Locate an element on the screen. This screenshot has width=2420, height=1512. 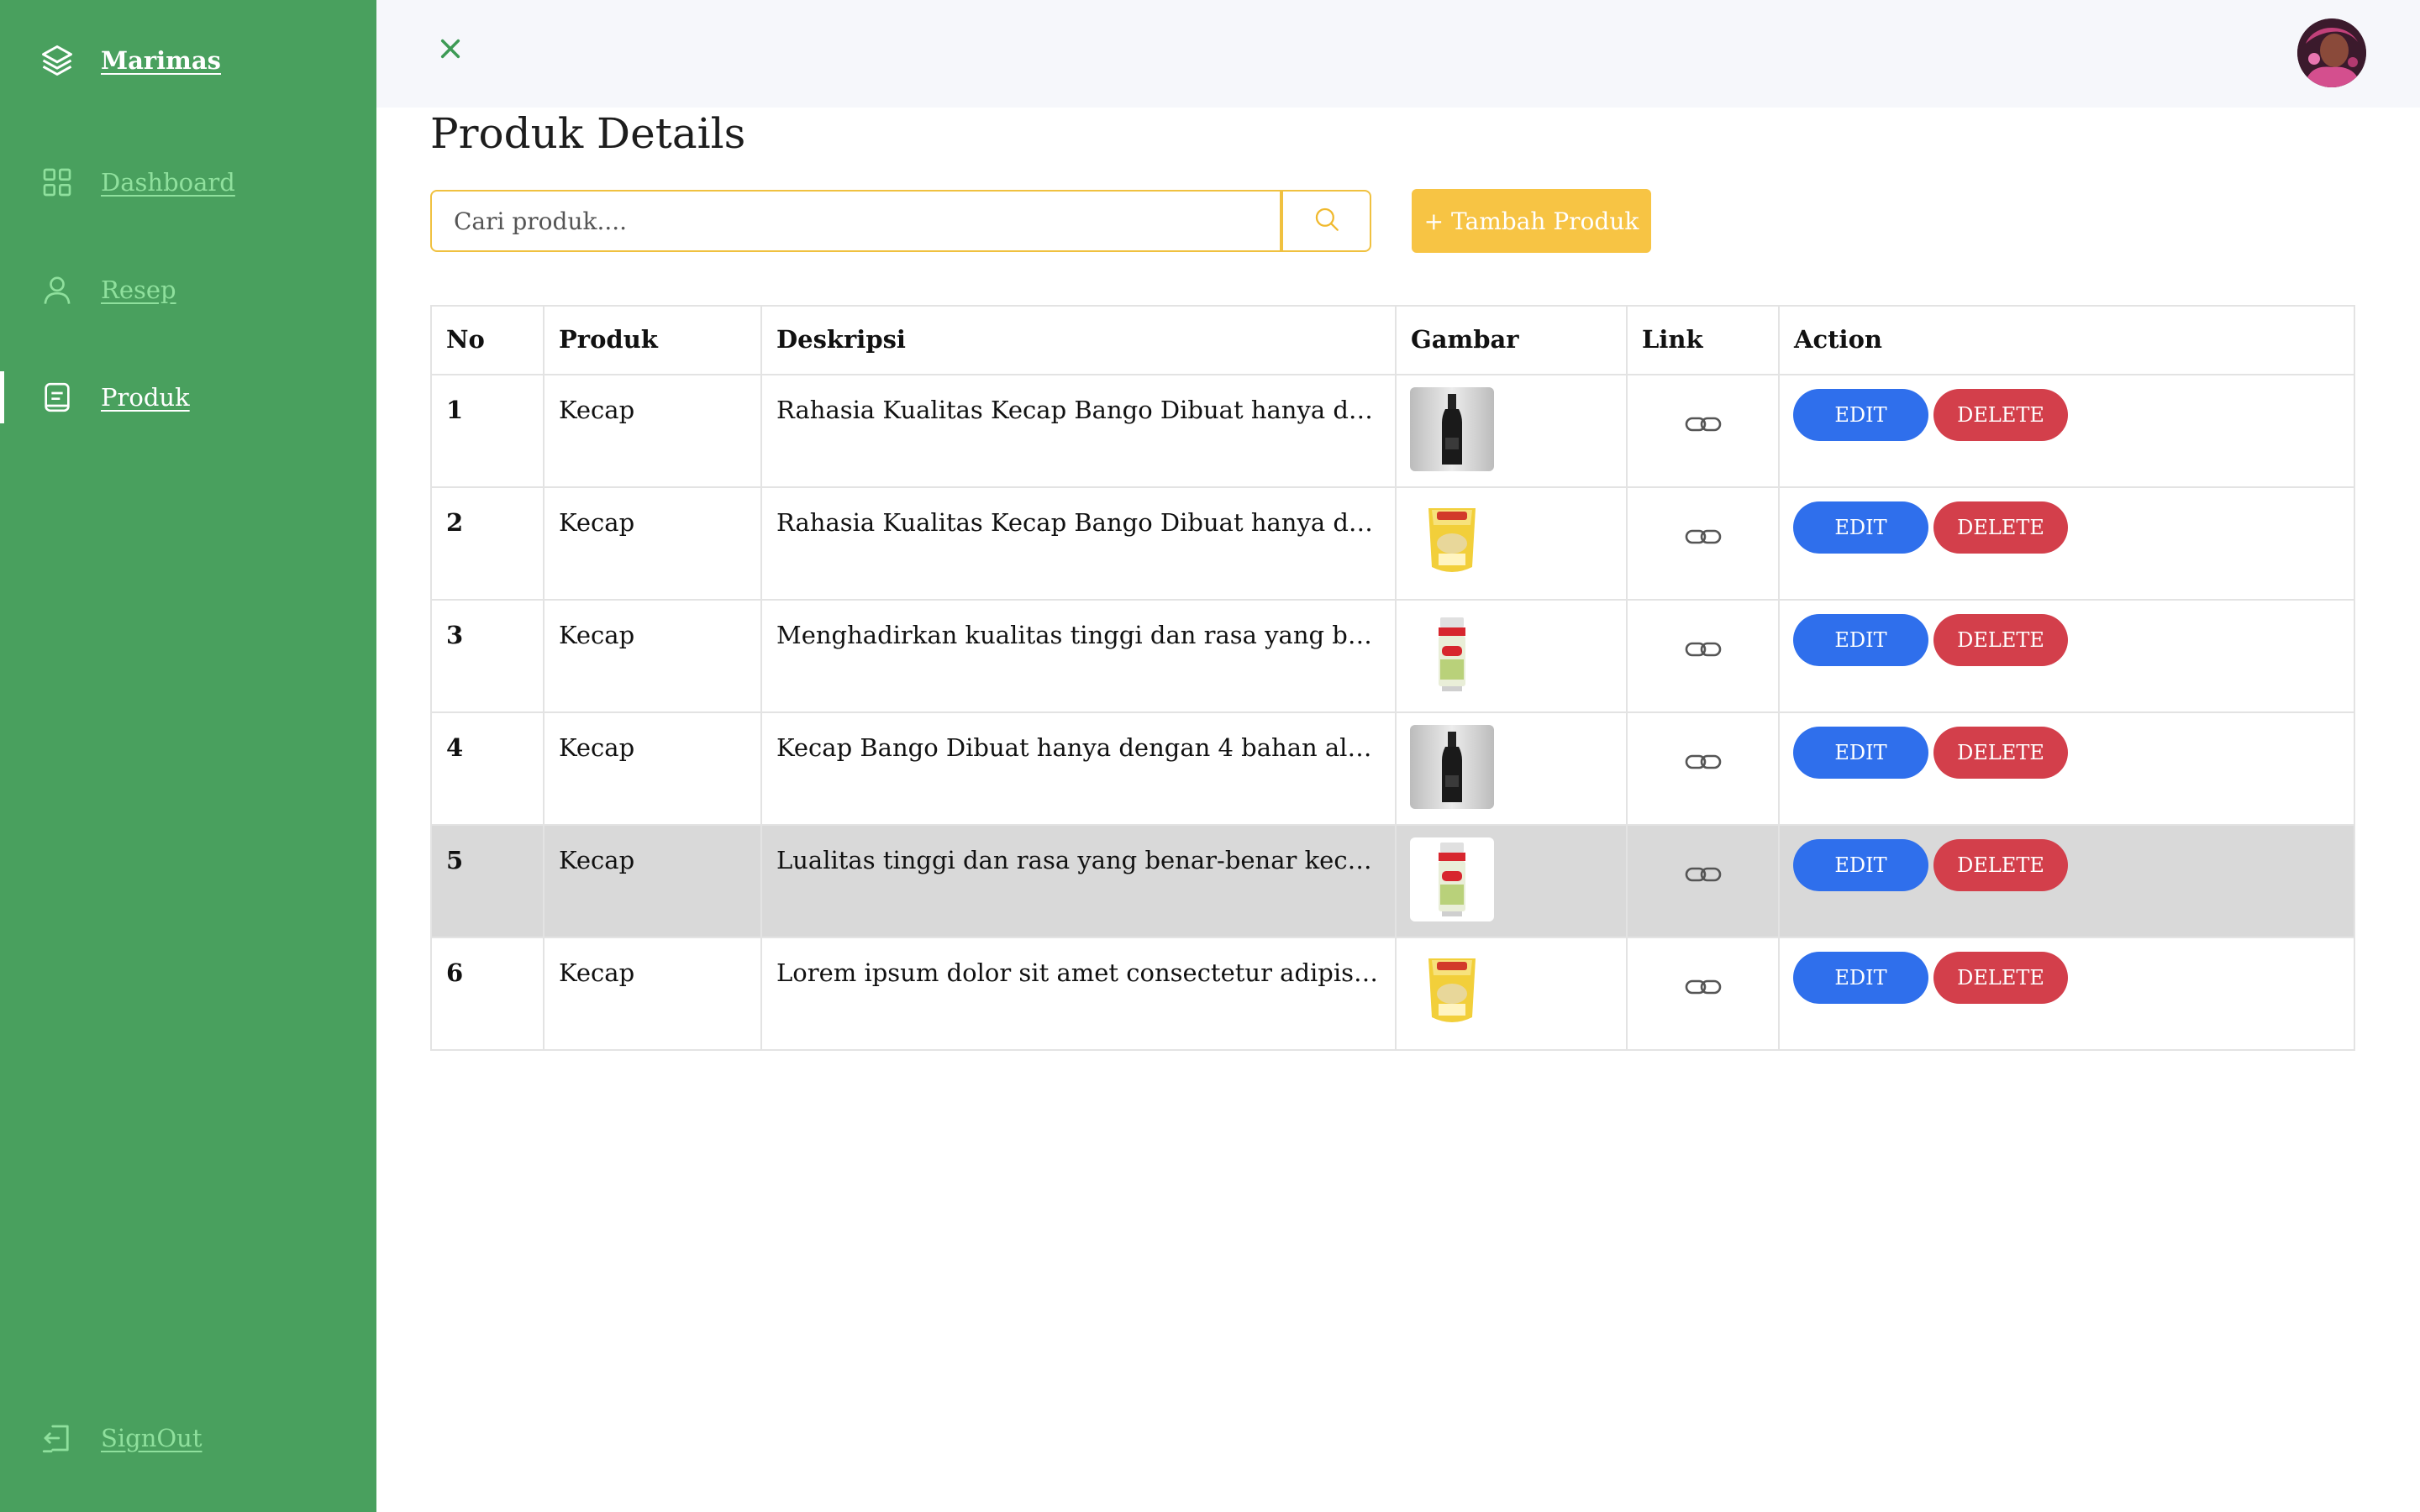
active-indicator is located at coordinates (2, 397).